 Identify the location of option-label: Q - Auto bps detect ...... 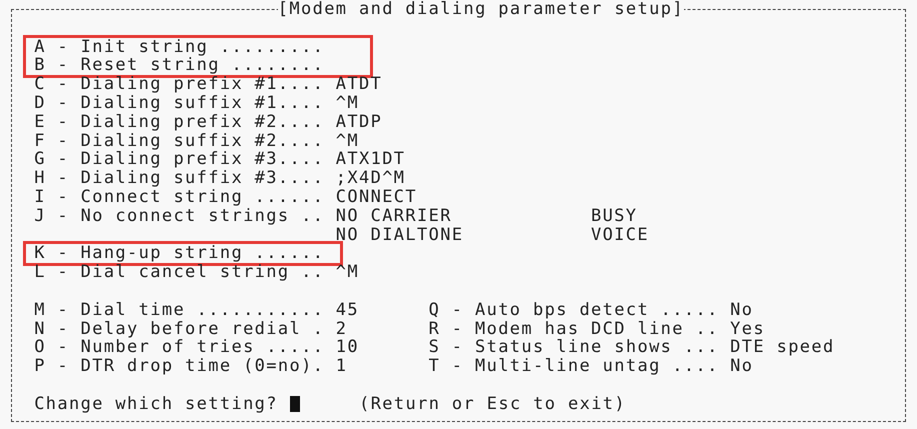
(574, 310).